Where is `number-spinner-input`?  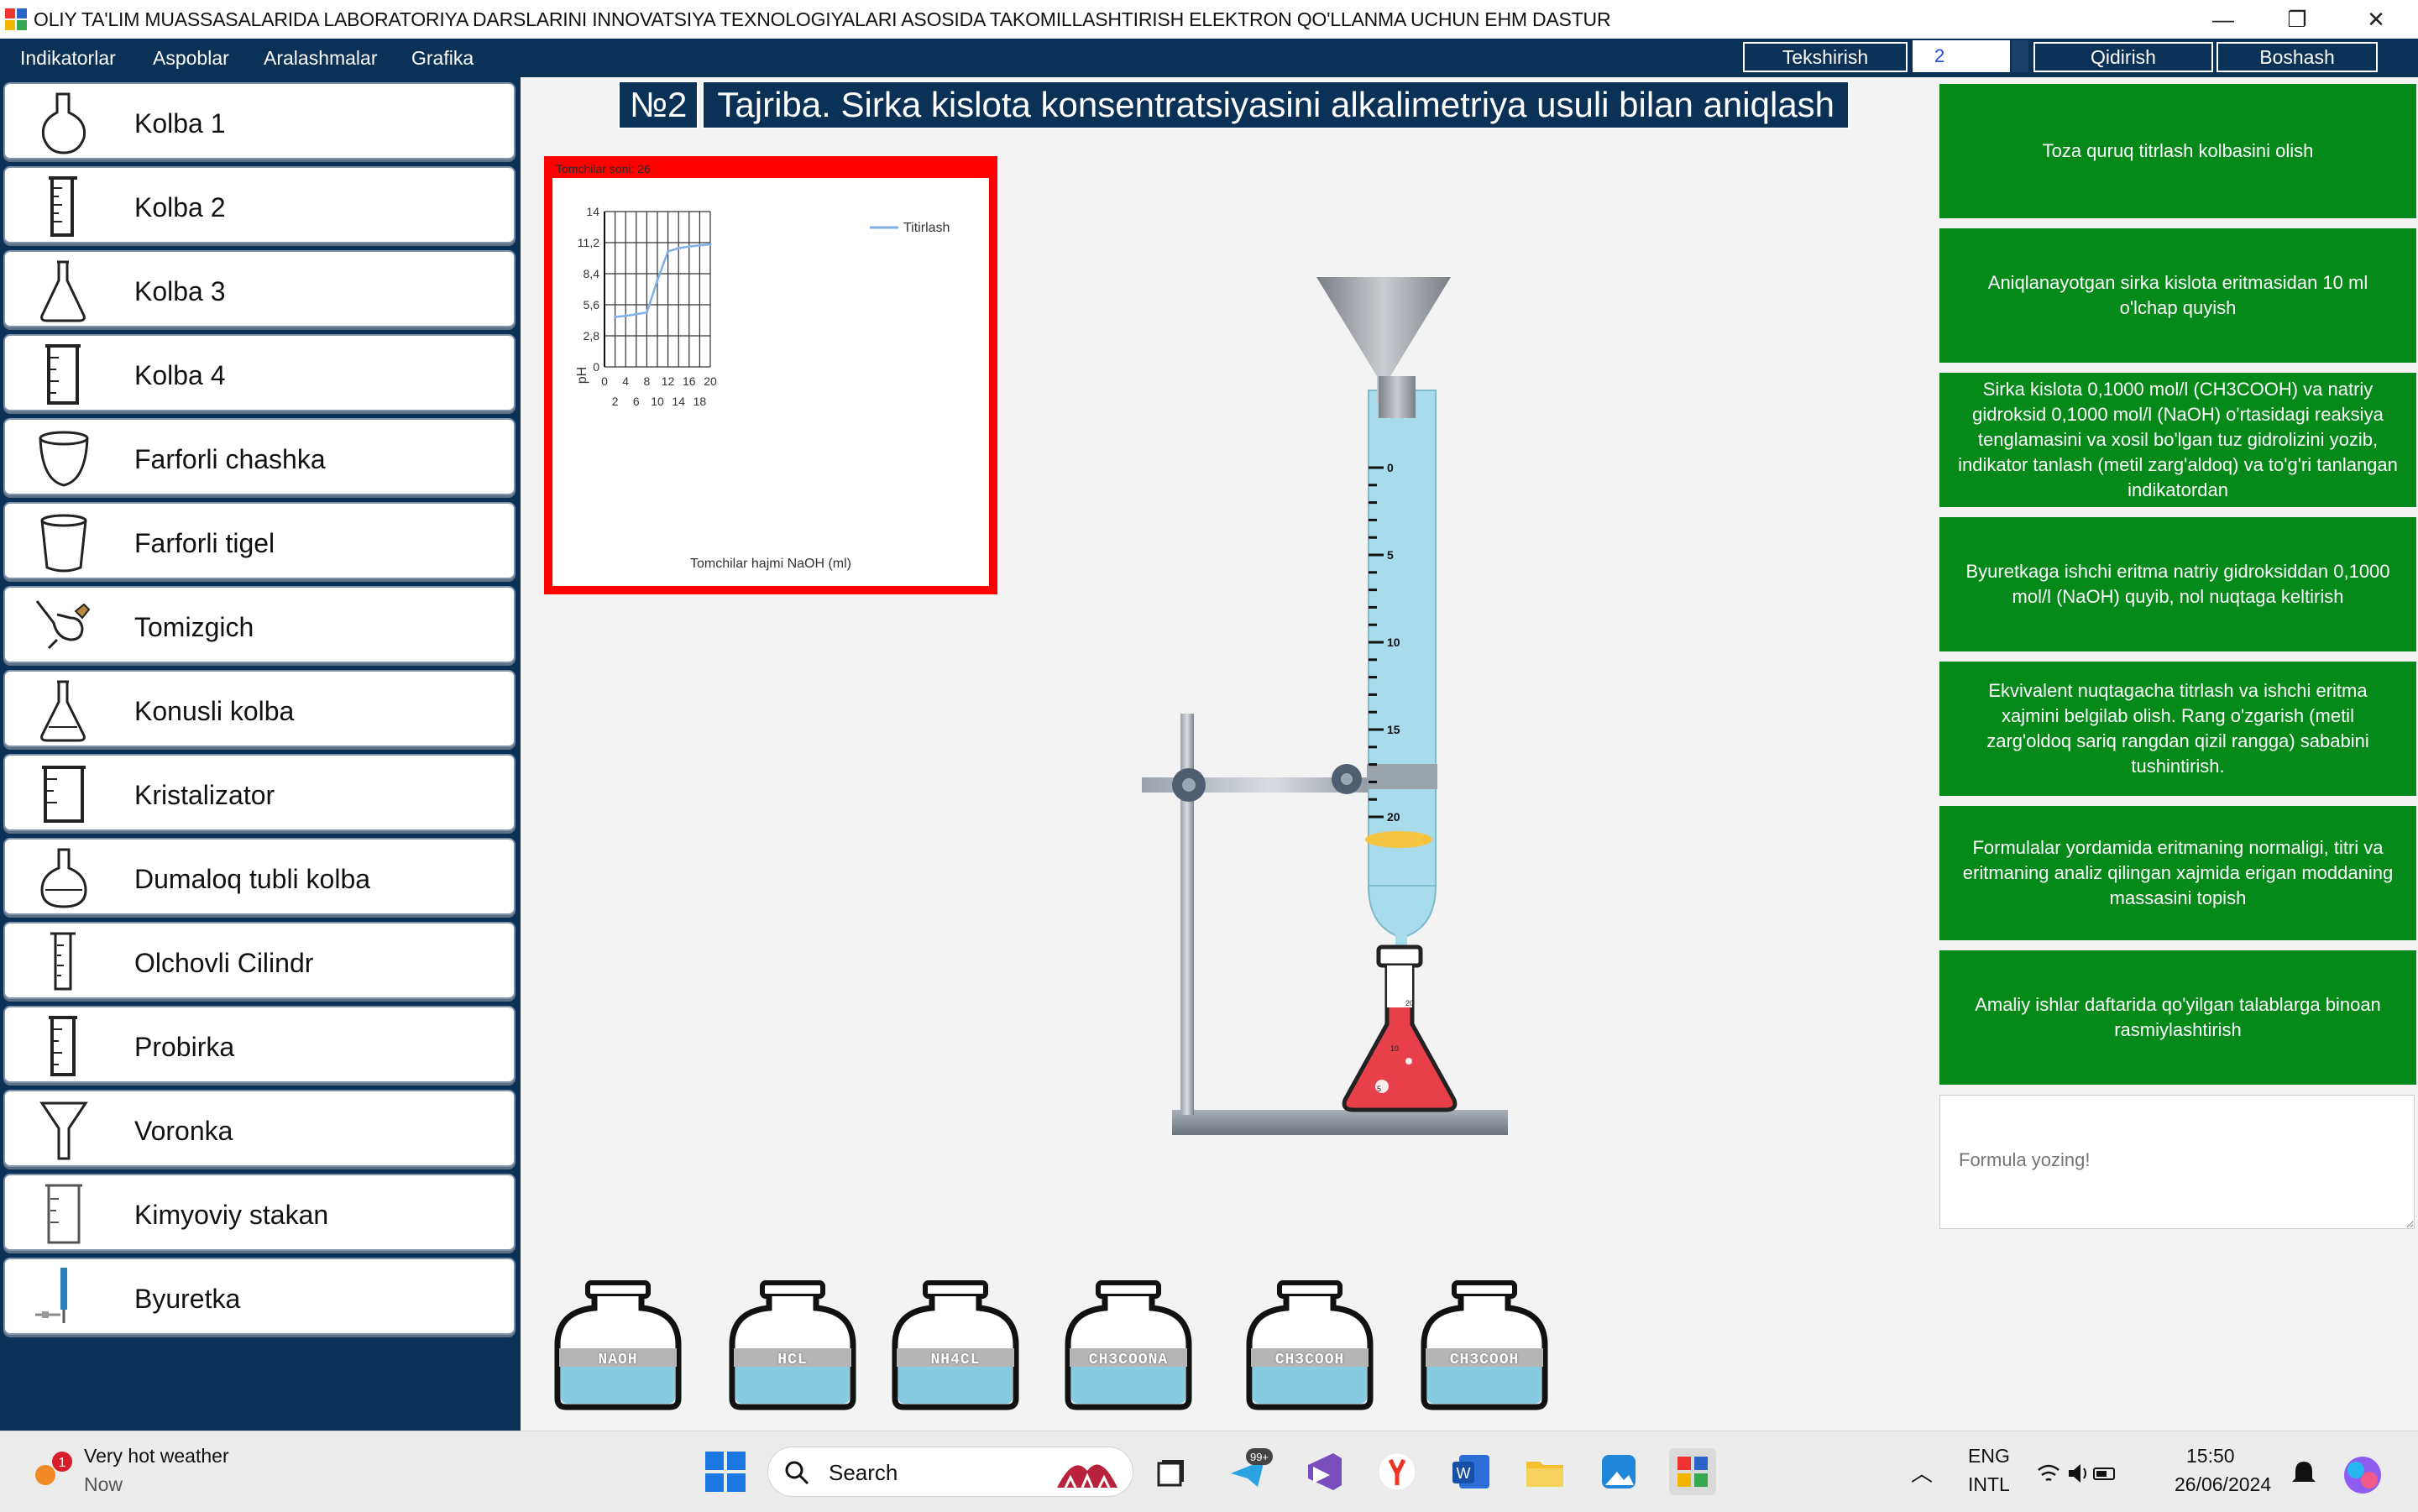 number-spinner-input is located at coordinates (1961, 56).